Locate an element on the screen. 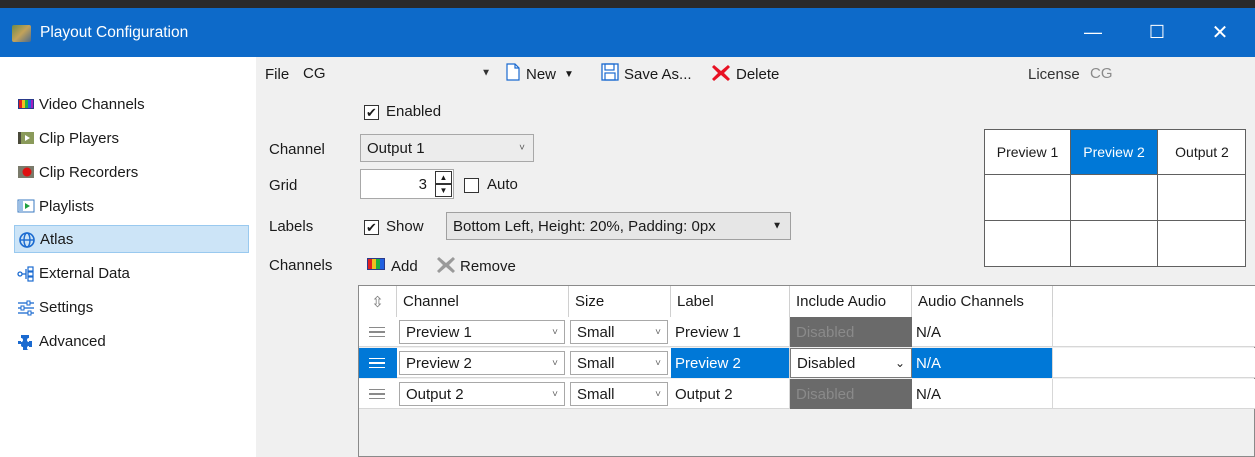 The width and height of the screenshot is (1255, 457). sidebar-item-clip-players: Clip Players is located at coordinates (133, 138).